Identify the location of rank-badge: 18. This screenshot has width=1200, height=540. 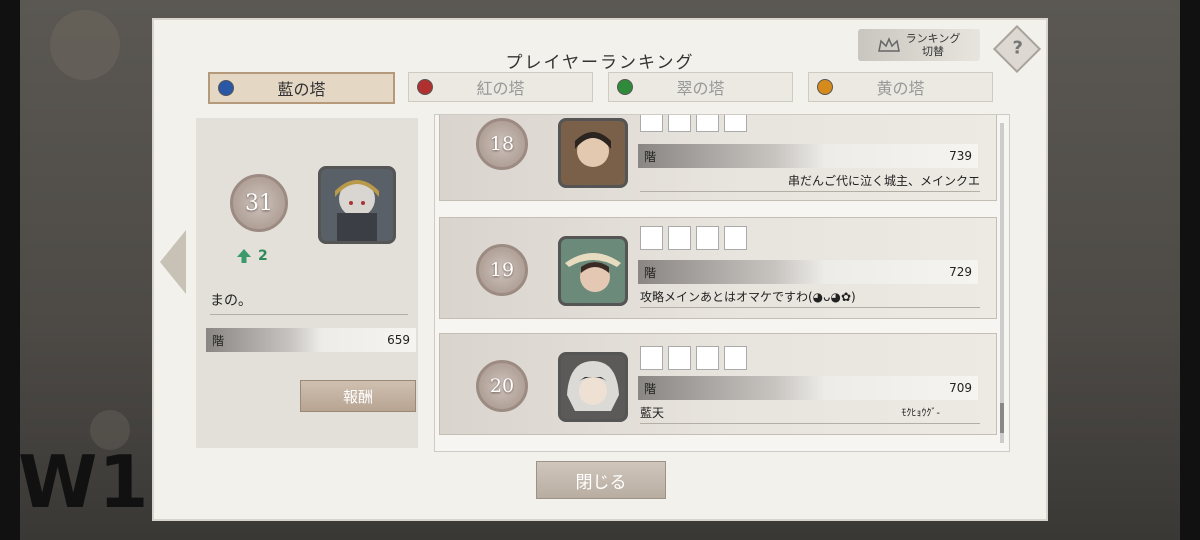
(502, 144).